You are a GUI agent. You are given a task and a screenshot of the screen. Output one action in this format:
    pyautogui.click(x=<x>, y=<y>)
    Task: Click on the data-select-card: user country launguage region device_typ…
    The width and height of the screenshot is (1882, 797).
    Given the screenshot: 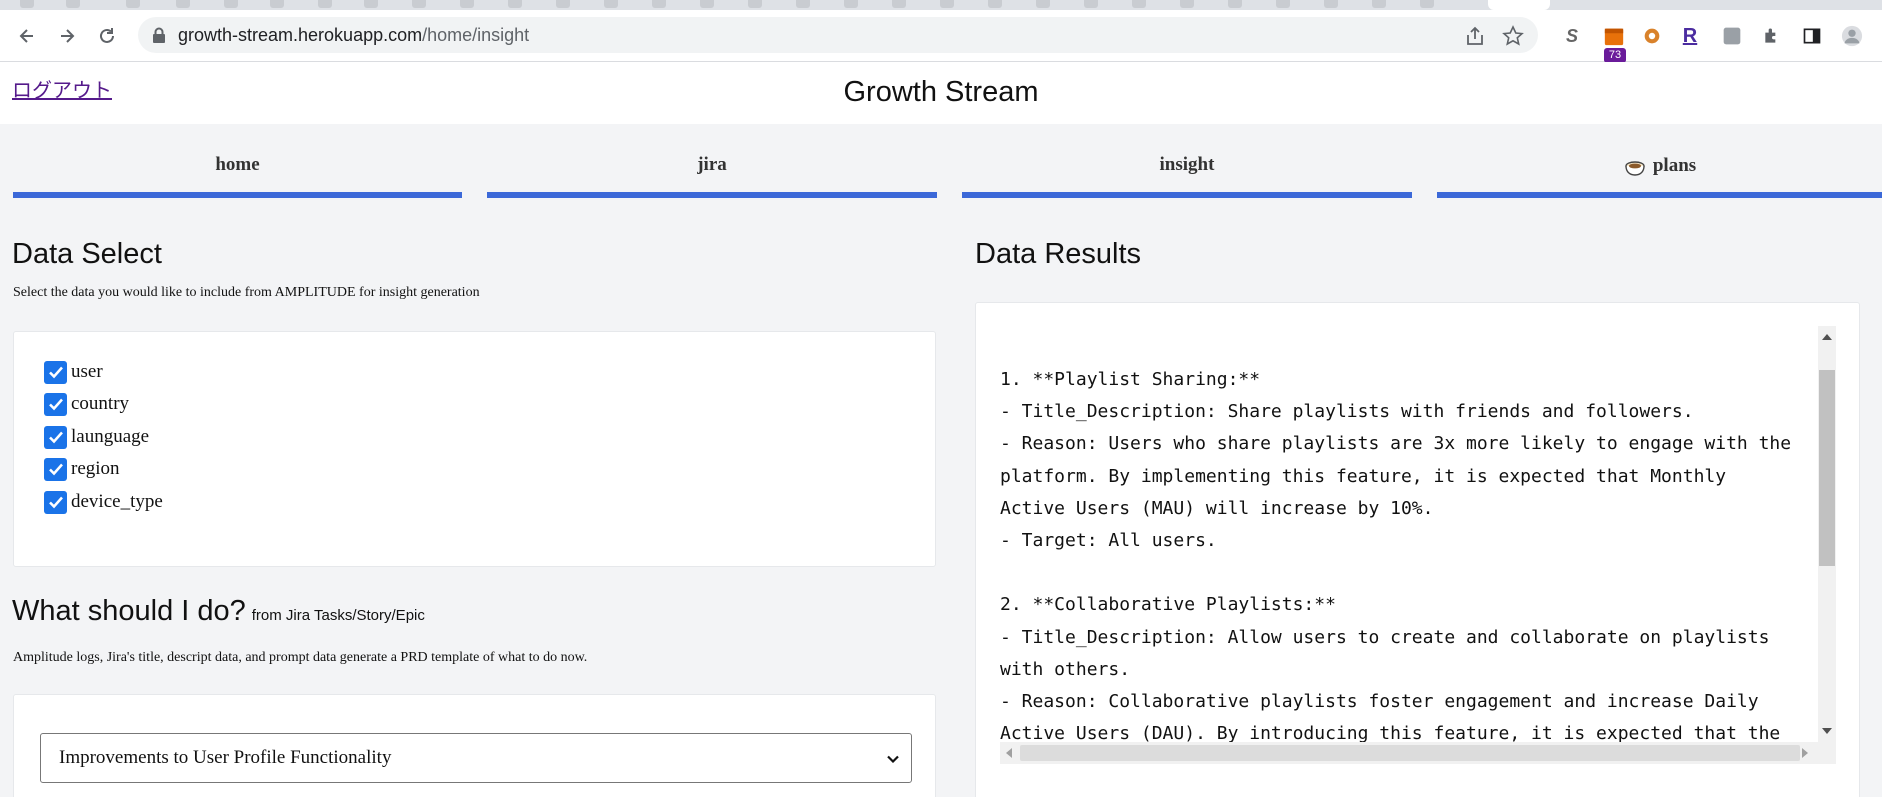 What is the action you would take?
    pyautogui.click(x=474, y=449)
    